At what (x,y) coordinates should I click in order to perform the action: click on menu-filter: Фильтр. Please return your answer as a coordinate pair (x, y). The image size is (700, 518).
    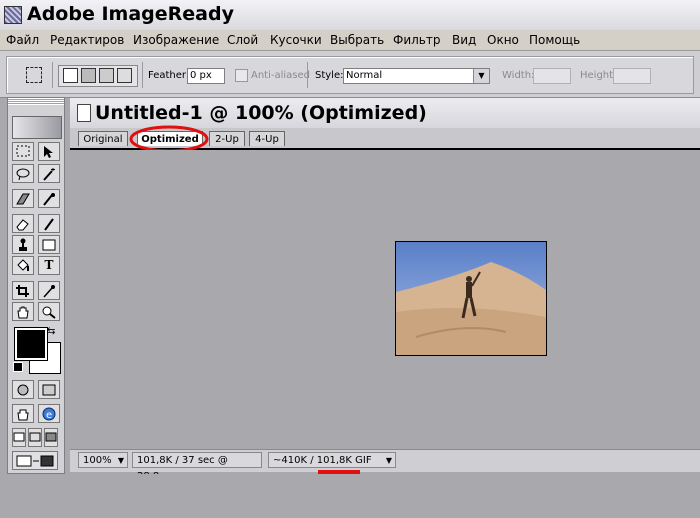
    Looking at the image, I should click on (416, 40).